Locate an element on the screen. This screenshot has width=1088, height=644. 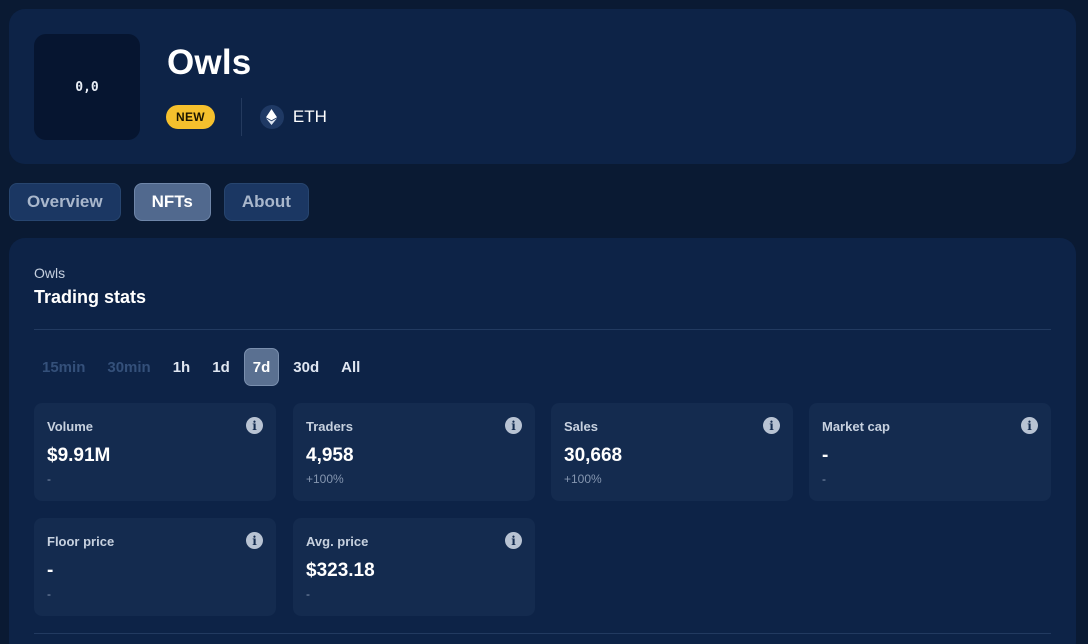
ethereum-icon is located at coordinates (271, 117).